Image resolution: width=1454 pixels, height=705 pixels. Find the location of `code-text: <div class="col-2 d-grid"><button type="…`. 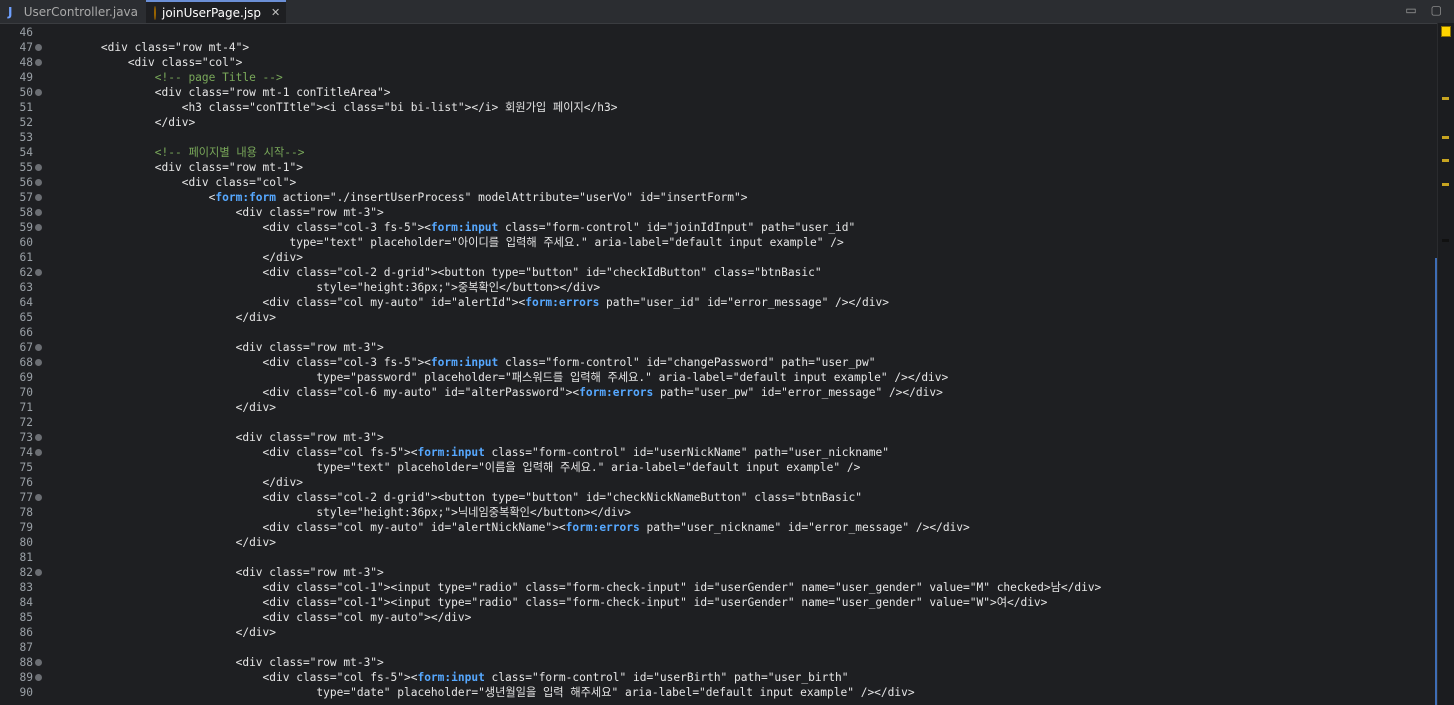

code-text: <div class="col-2 d-grid"><button type="… is located at coordinates (454, 497).